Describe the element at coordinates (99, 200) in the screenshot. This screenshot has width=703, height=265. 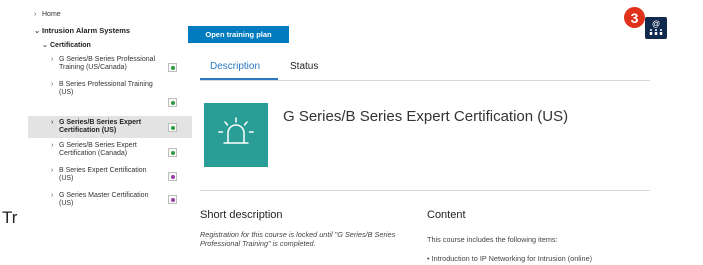
I see `sidebar-item-g-master-certification: › G Series Master Certification (US)` at that location.